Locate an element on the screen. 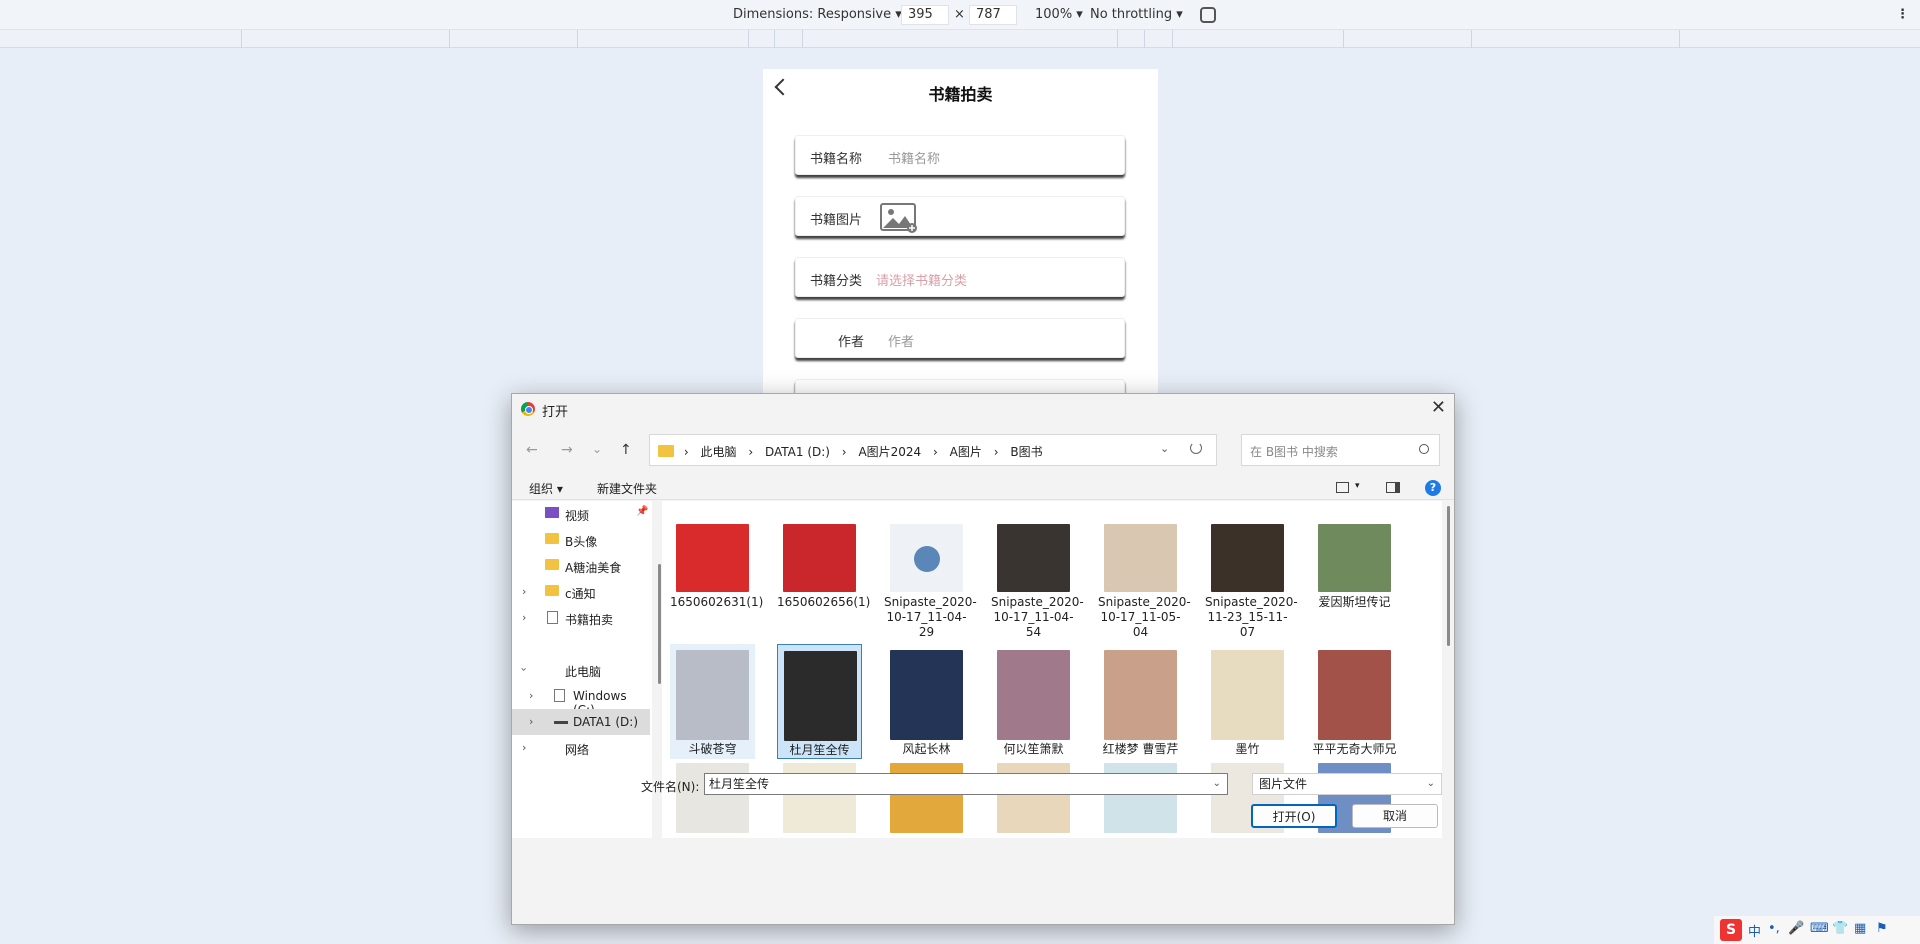  ime-logo-icon: S is located at coordinates (1731, 930).